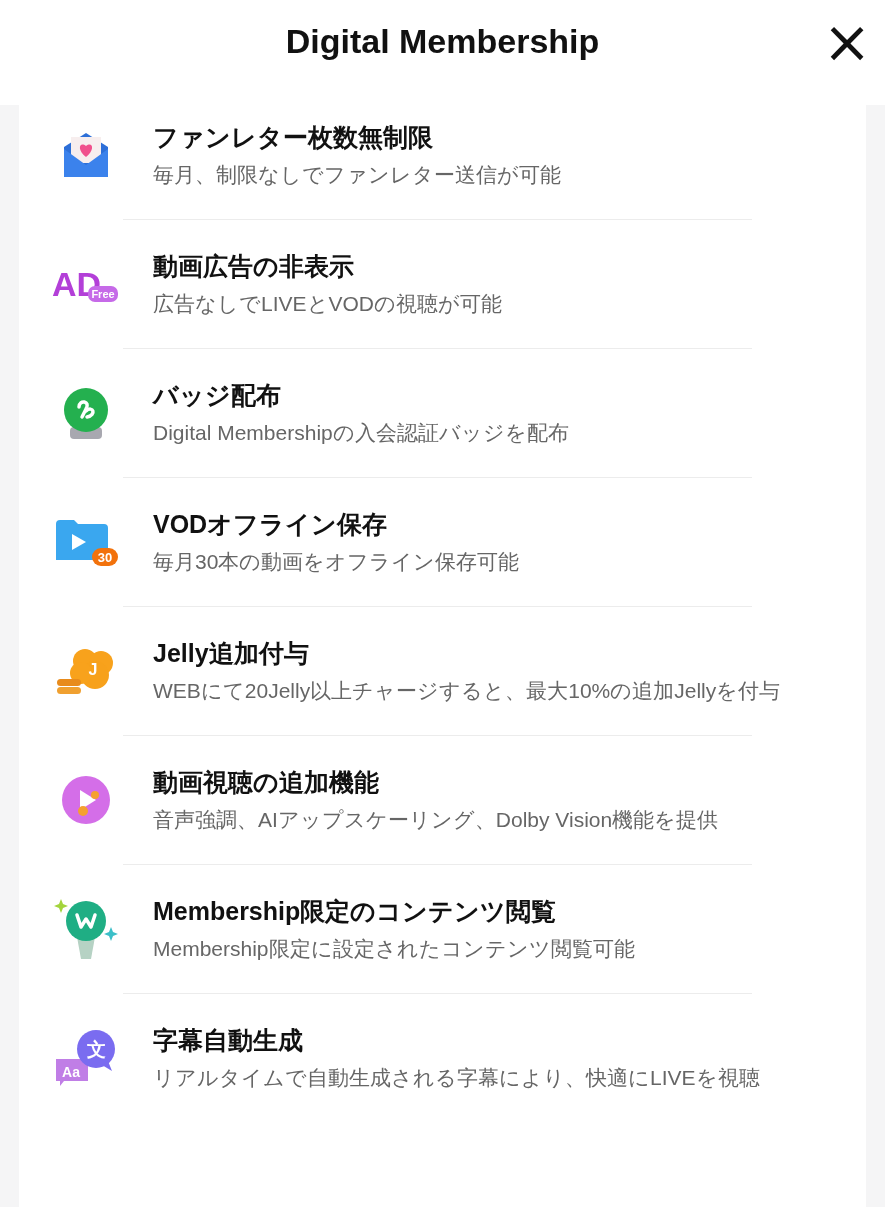  I want to click on page-title: Digital Membership, so click(442, 41).